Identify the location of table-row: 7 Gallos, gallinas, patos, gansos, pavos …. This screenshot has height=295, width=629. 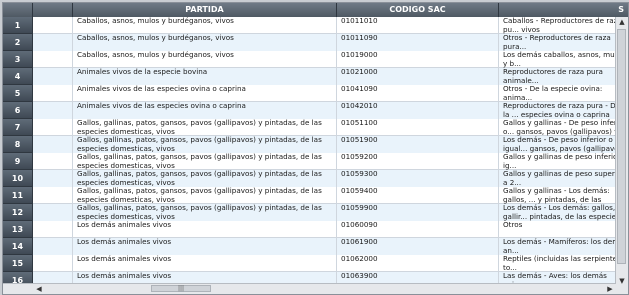
(309, 127).